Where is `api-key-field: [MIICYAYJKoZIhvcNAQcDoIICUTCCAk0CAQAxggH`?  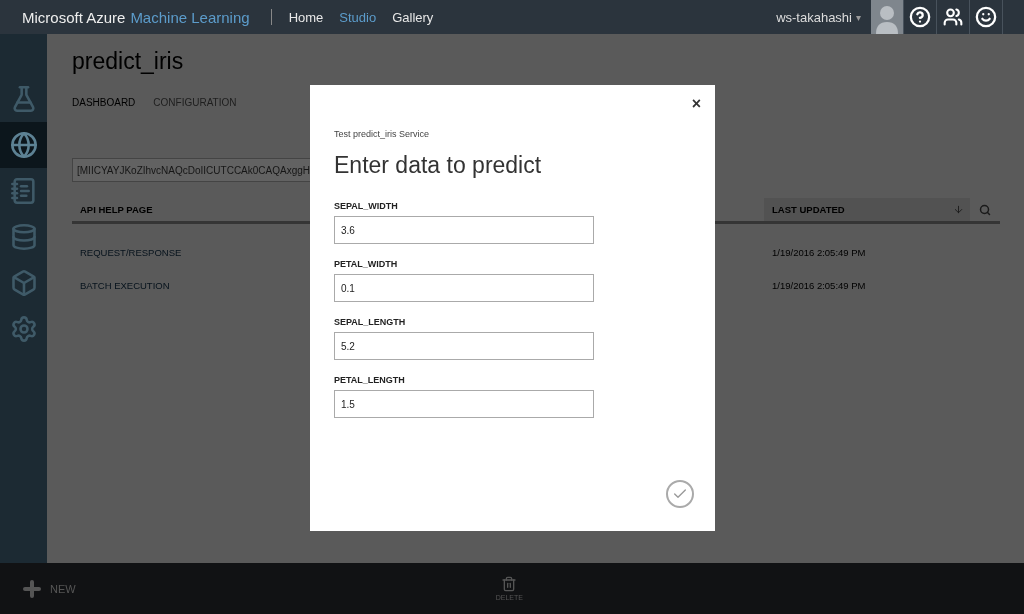
api-key-field: [MIICYAYJKoZIhvcNAQcDoIICUTCCAk0CAQAxggH is located at coordinates (192, 170).